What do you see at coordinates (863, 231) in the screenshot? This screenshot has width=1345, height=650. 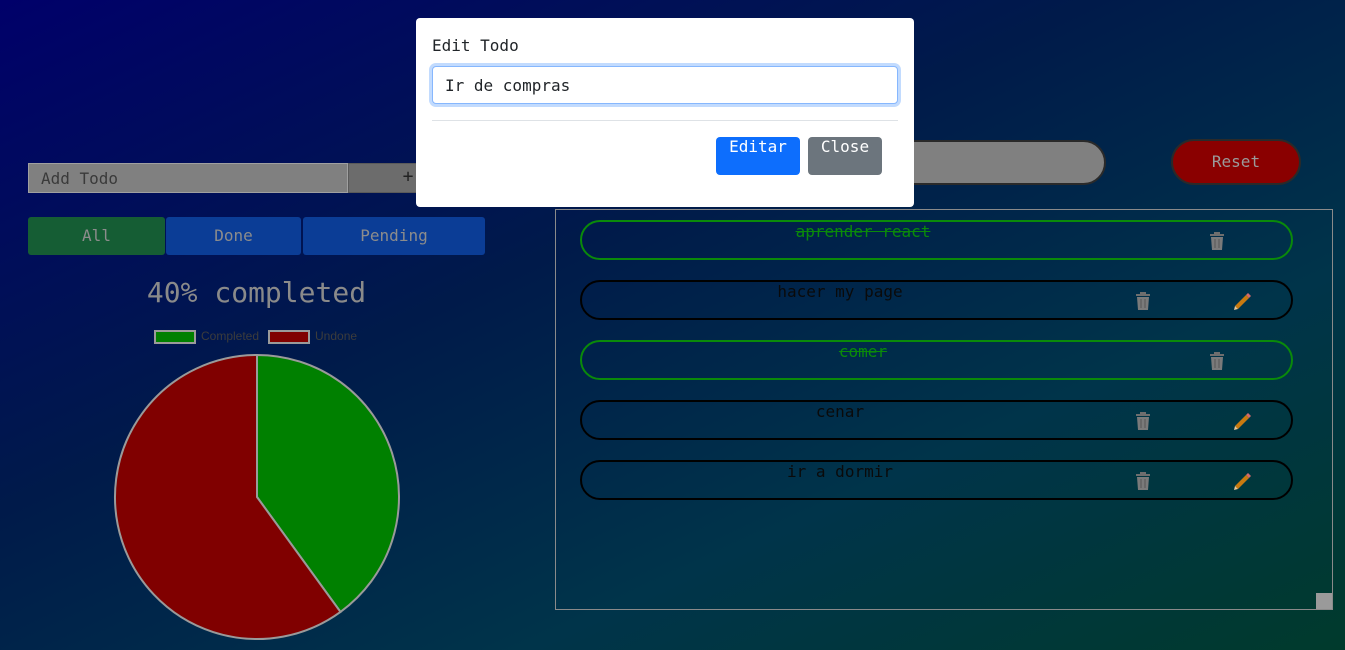 I see `todo-text: aprender react` at bounding box center [863, 231].